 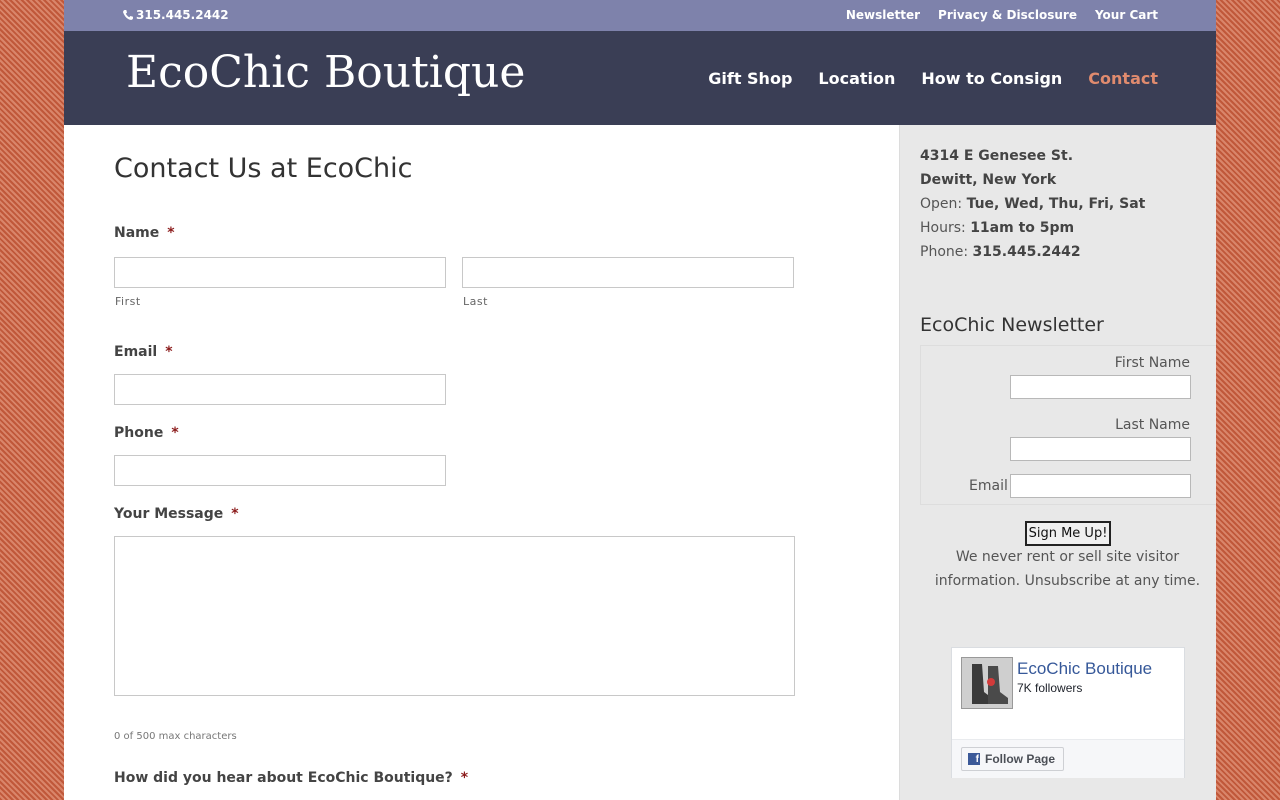 I want to click on hear-about-label-text: How did you hear about EcoChic Boutique?, so click(x=283, y=778).